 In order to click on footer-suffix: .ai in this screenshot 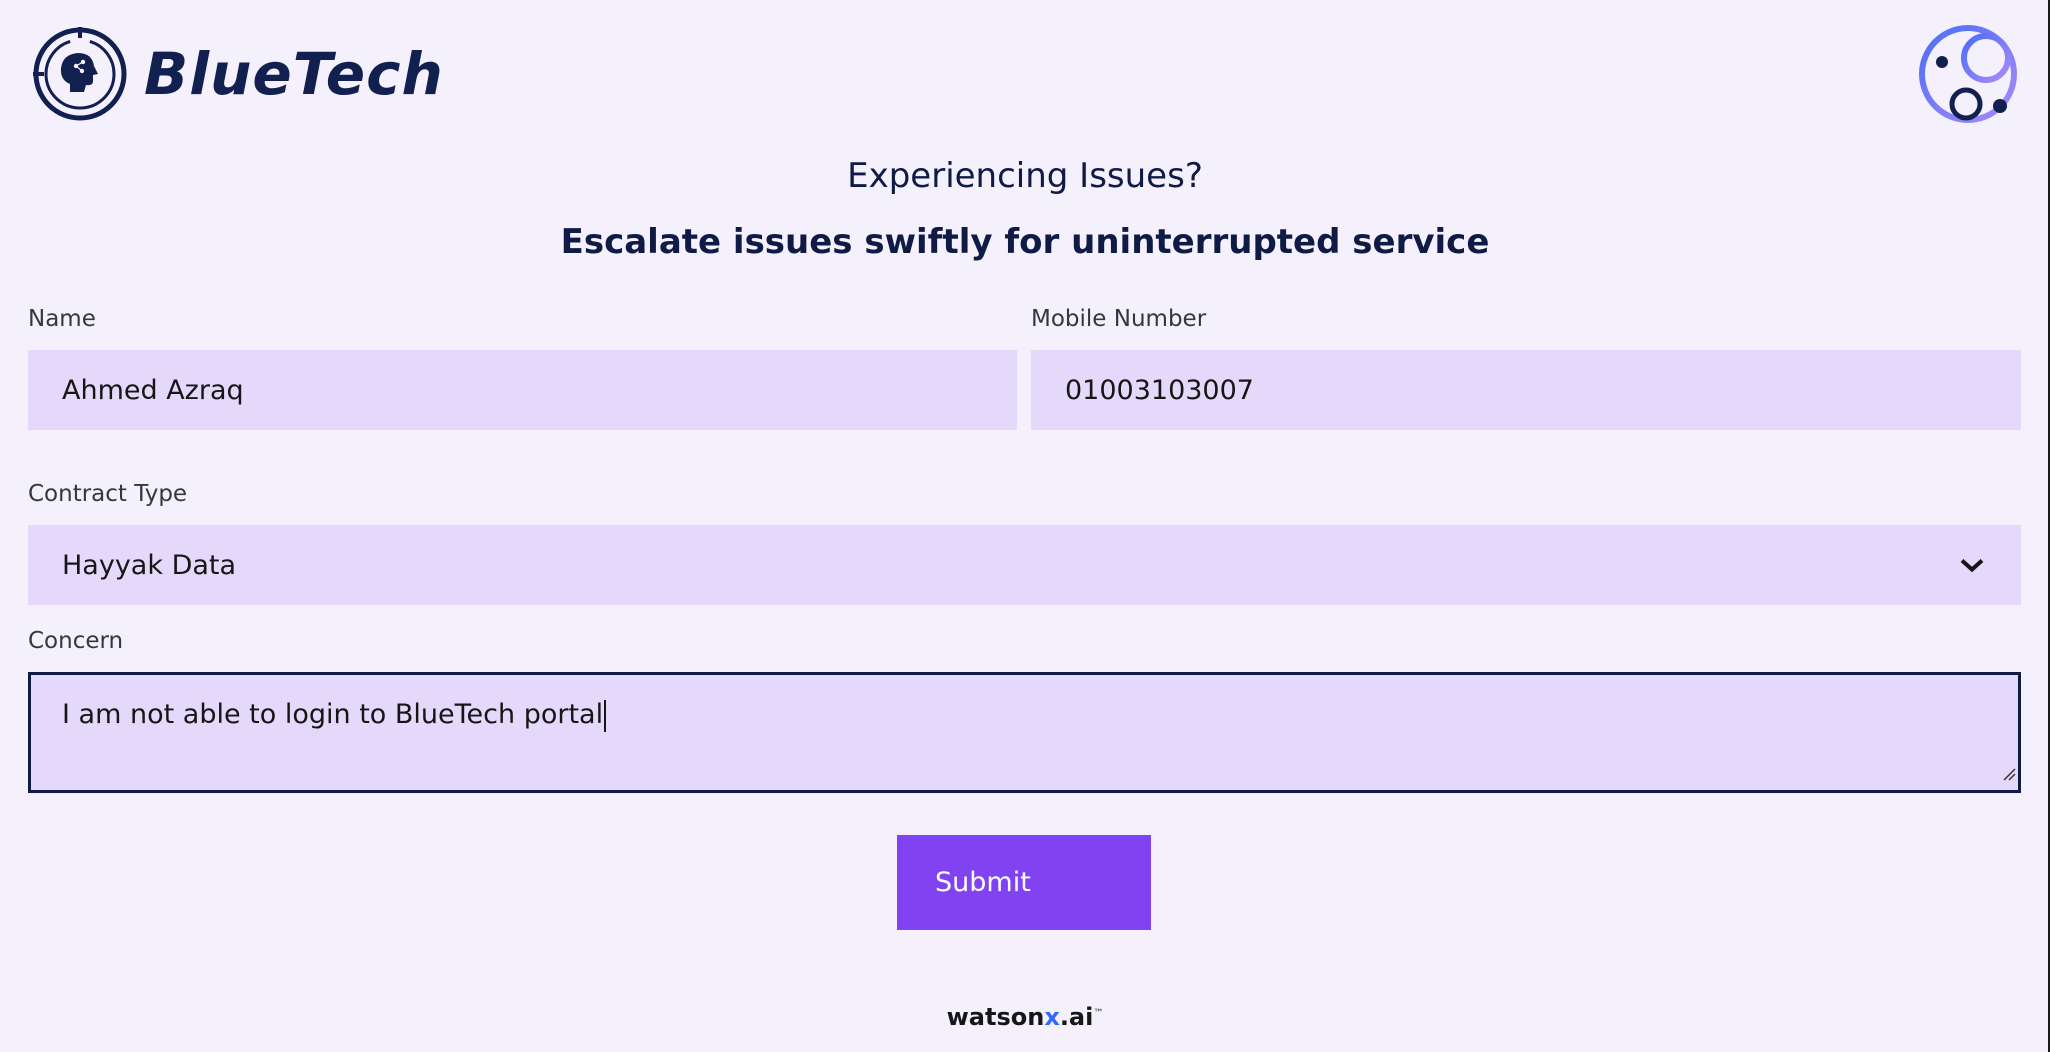, I will do `click(1076, 1017)`.